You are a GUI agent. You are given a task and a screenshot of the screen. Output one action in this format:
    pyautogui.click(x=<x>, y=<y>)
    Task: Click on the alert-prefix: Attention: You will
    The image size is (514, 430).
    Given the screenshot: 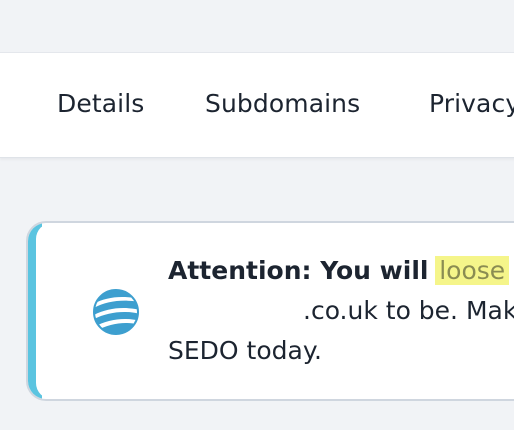 What is the action you would take?
    pyautogui.click(x=303, y=270)
    